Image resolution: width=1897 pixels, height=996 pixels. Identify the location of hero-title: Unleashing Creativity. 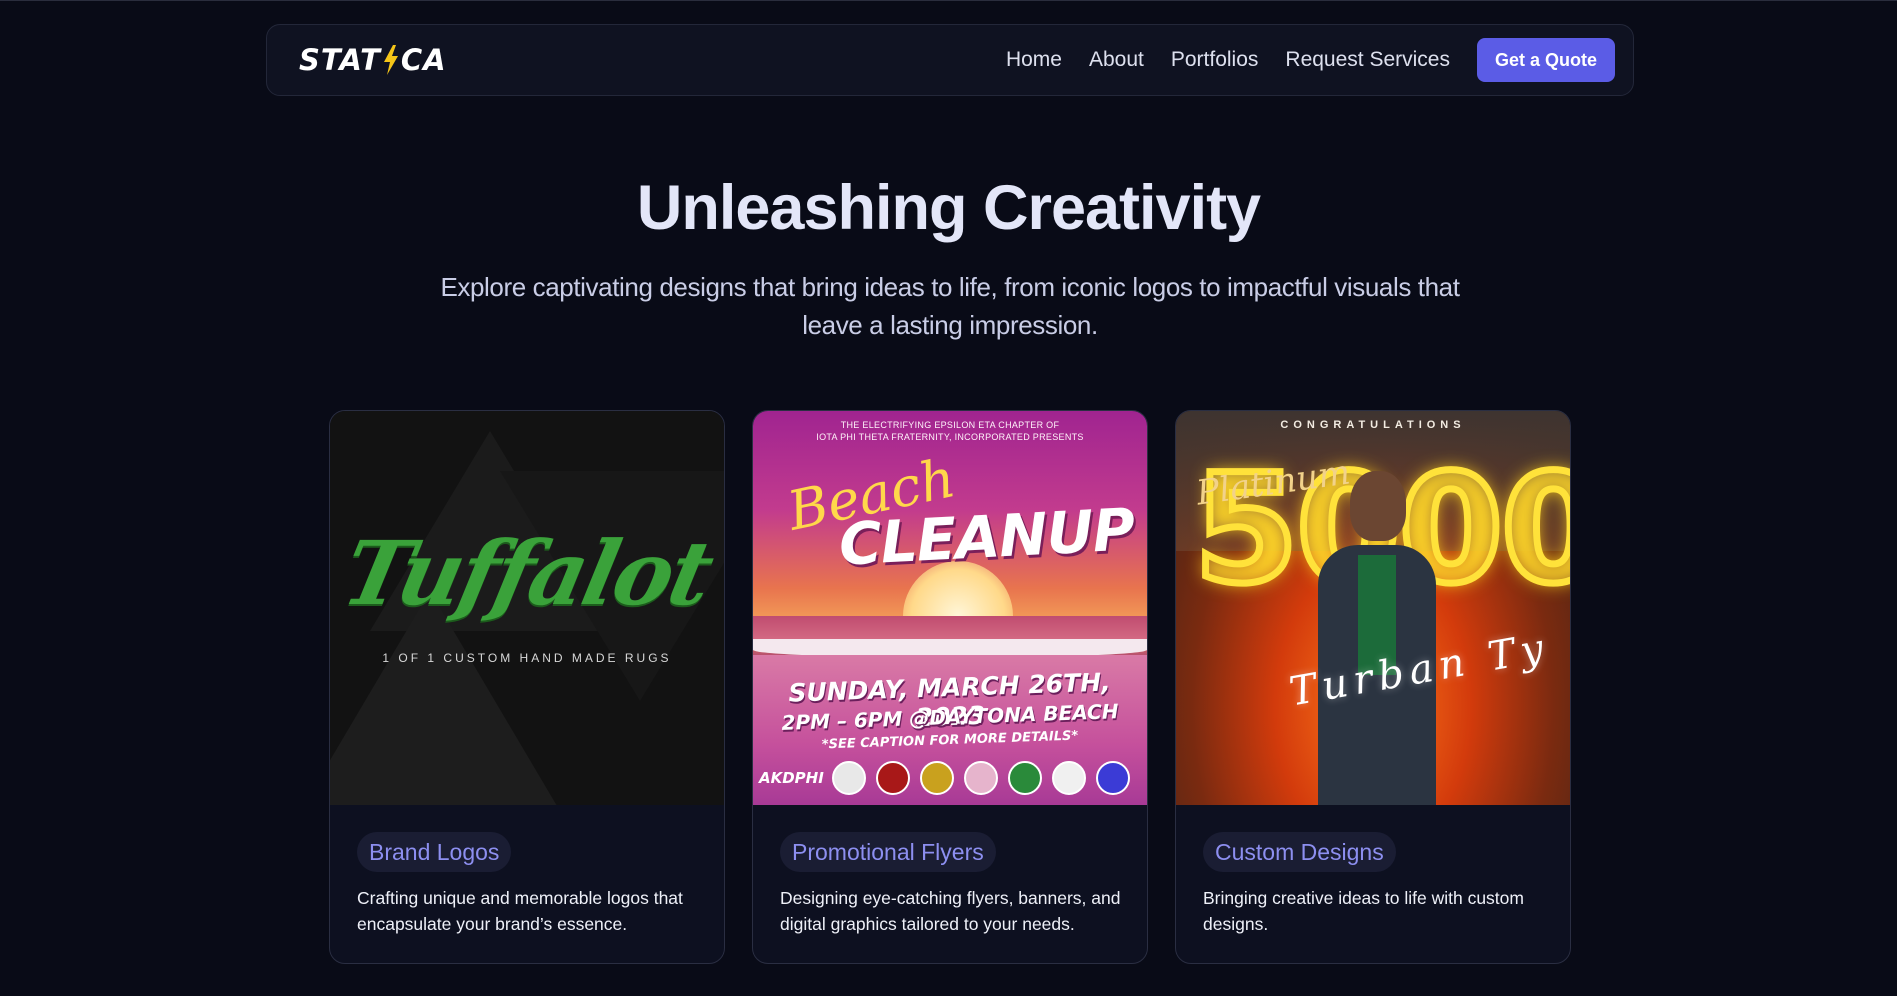
(948, 208).